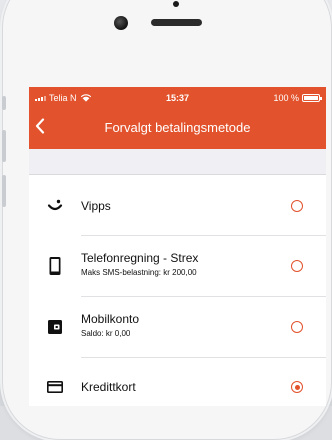  What do you see at coordinates (177, 327) in the screenshot?
I see `payment-option-mobile-account: Mobilkonto Saldo: kr 0,00` at bounding box center [177, 327].